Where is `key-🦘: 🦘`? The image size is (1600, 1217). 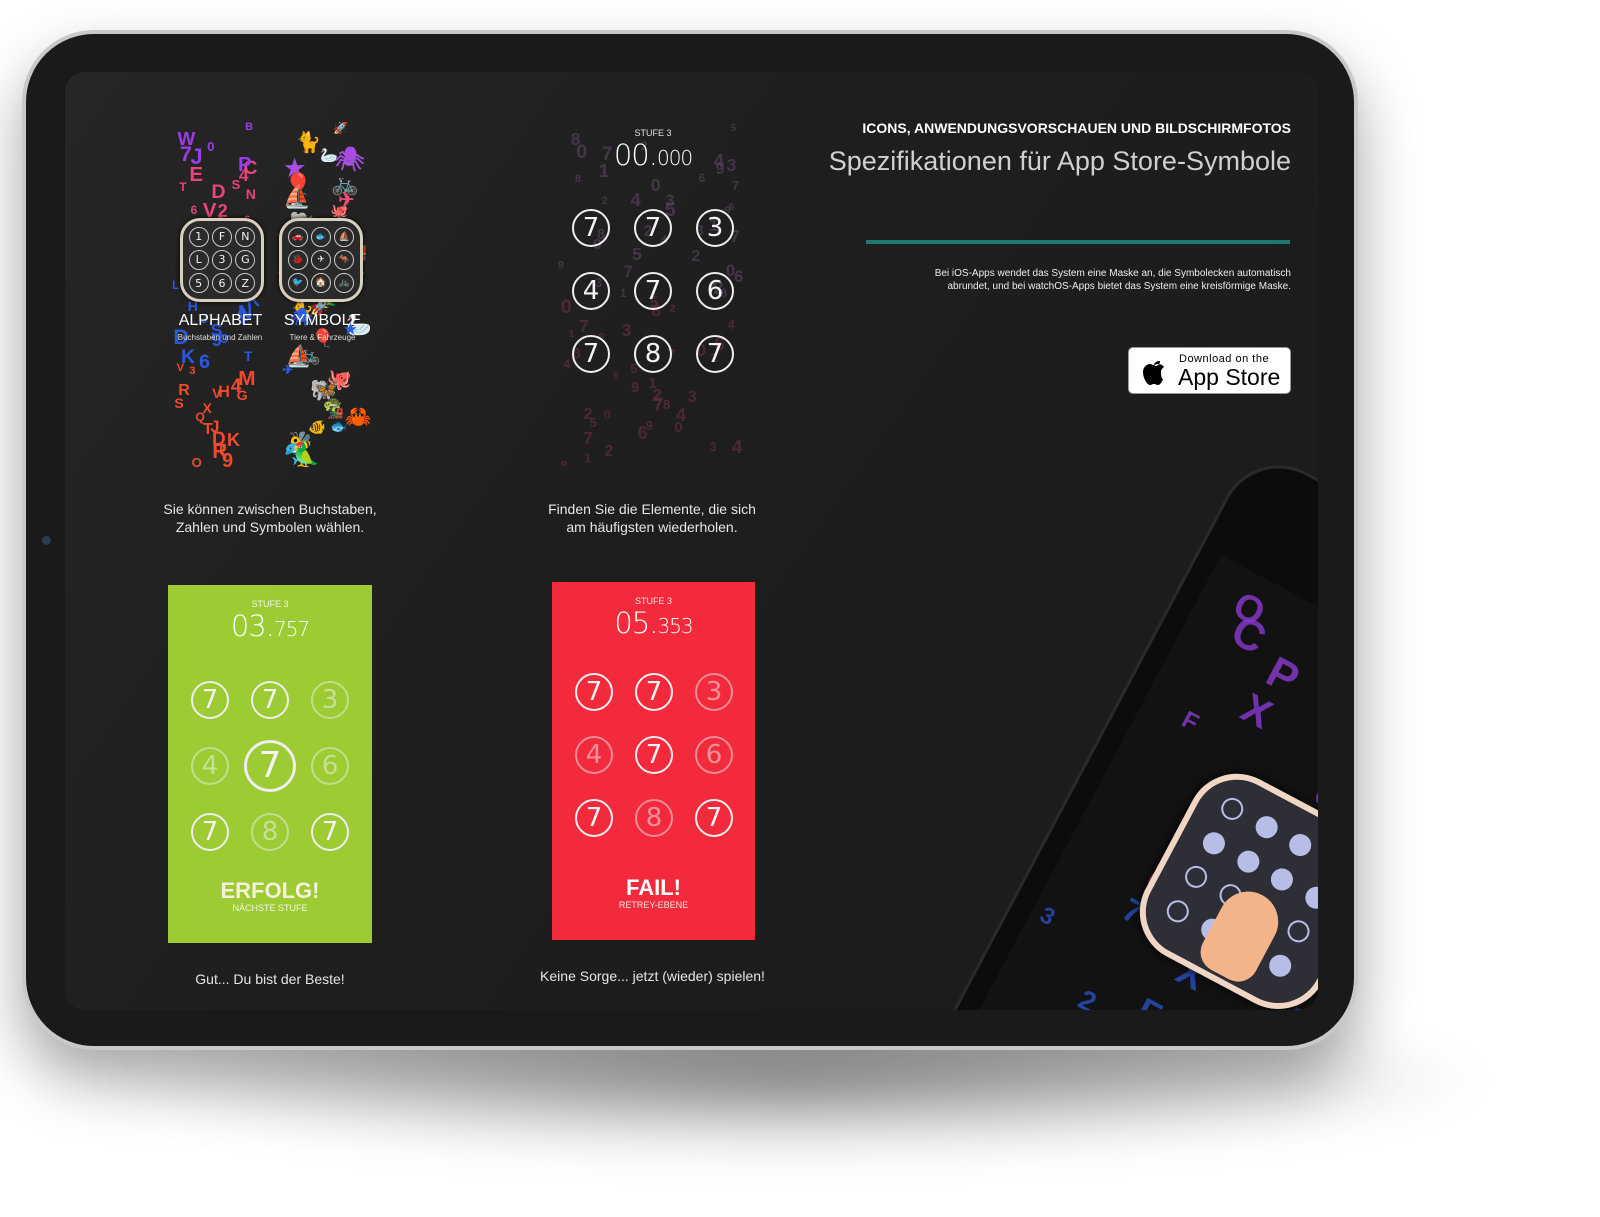
key-🦘: 🦘 is located at coordinates (344, 259).